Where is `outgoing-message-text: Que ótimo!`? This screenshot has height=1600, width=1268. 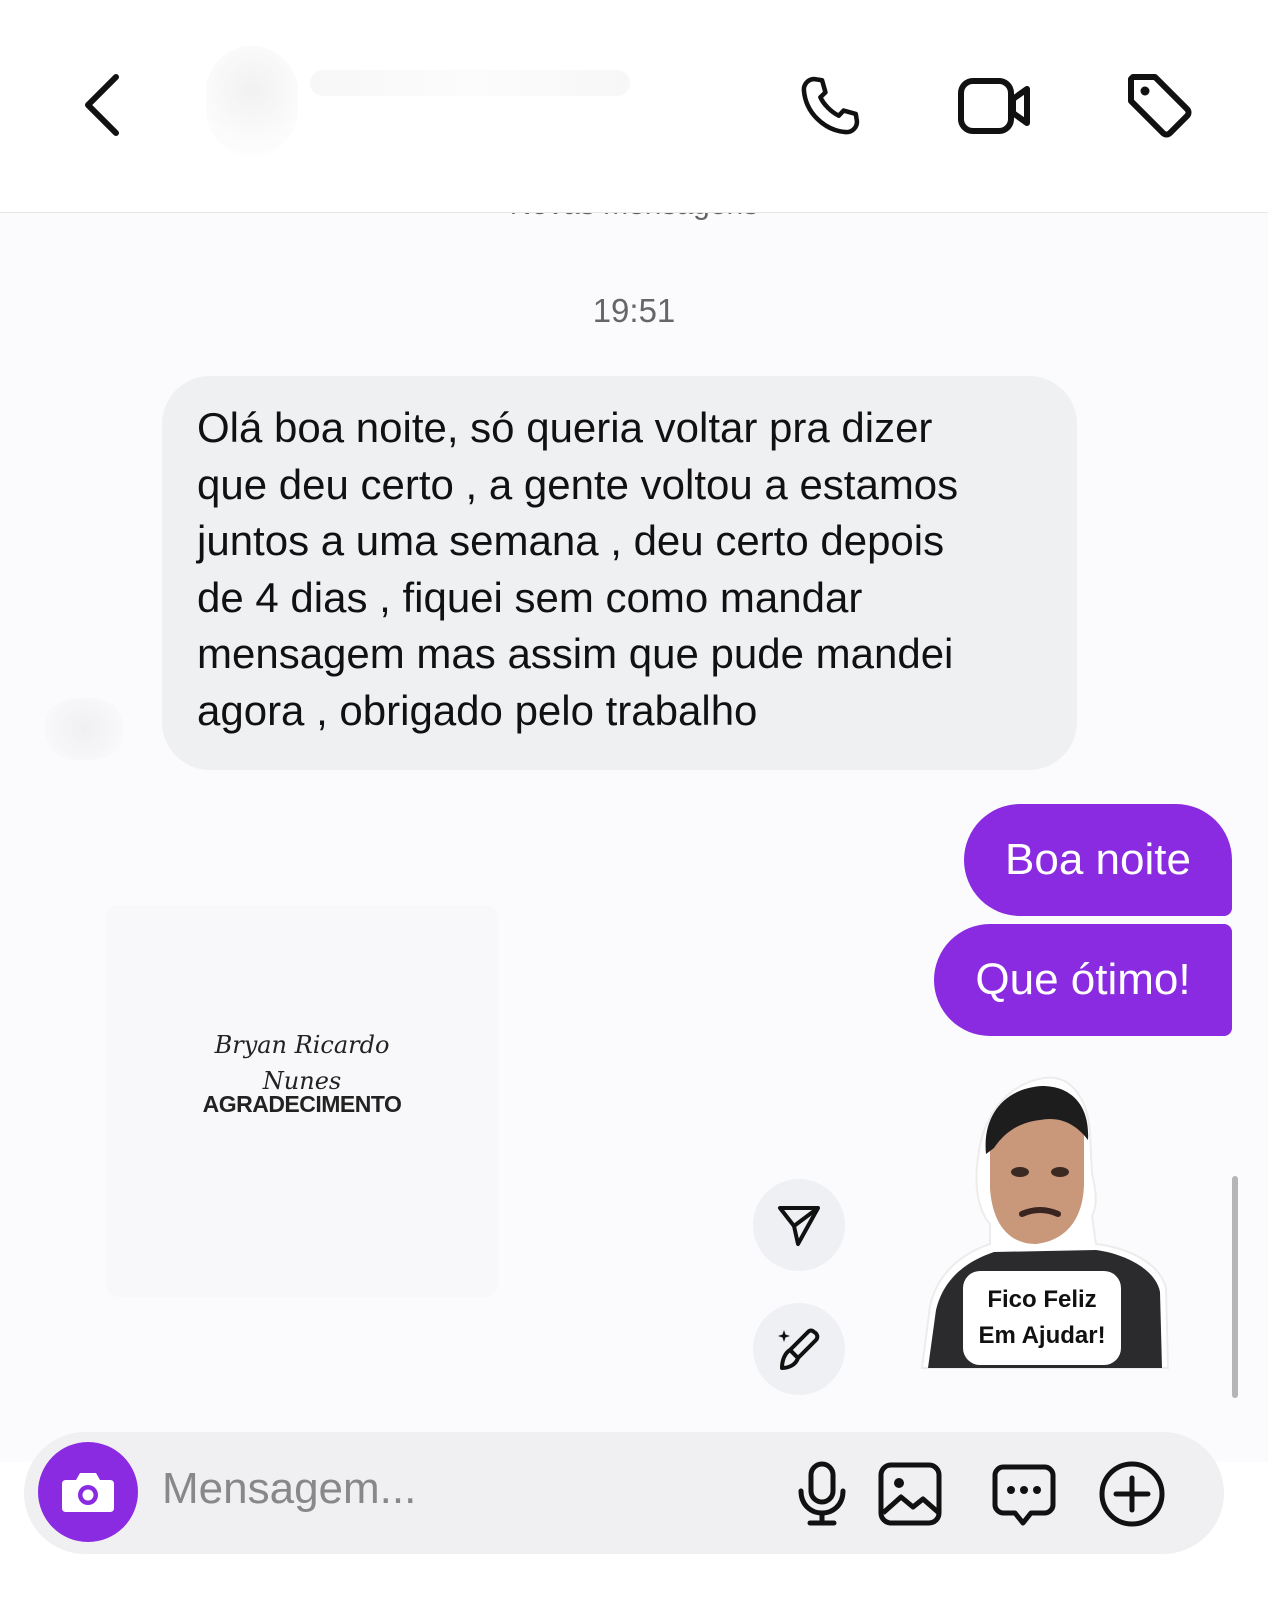 outgoing-message-text: Que ótimo! is located at coordinates (1083, 979).